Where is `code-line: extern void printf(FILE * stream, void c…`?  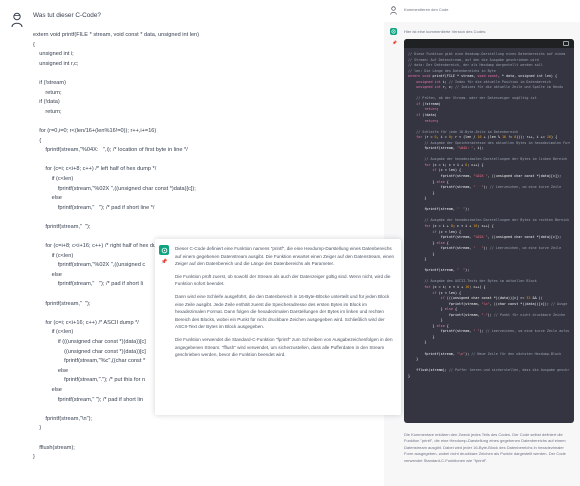 code-line: extern void printf(FILE * stream, void c… is located at coordinates (116, 35).